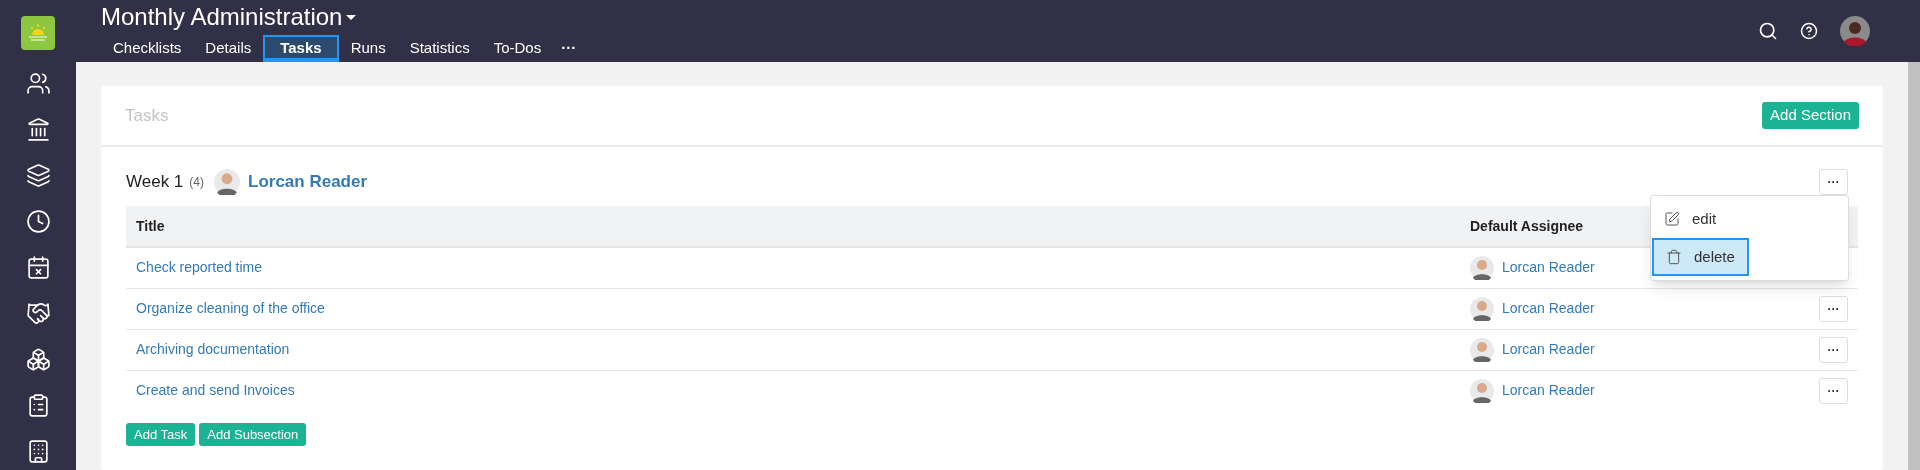 The image size is (1920, 470). What do you see at coordinates (343, 17) in the screenshot?
I see `title-dropdown: Monthly Administration` at bounding box center [343, 17].